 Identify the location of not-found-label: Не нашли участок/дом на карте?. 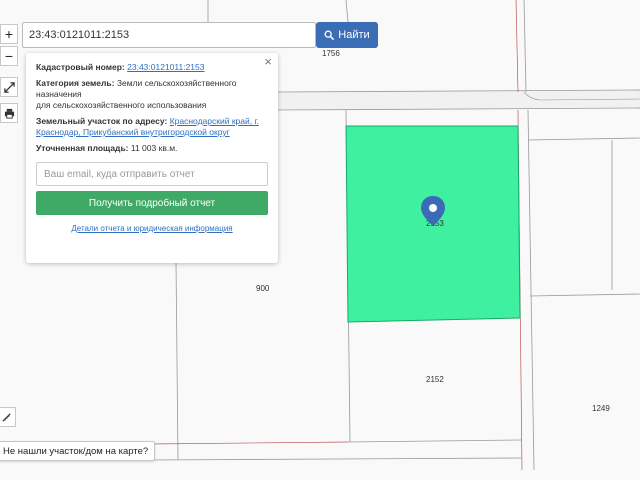
(76, 451).